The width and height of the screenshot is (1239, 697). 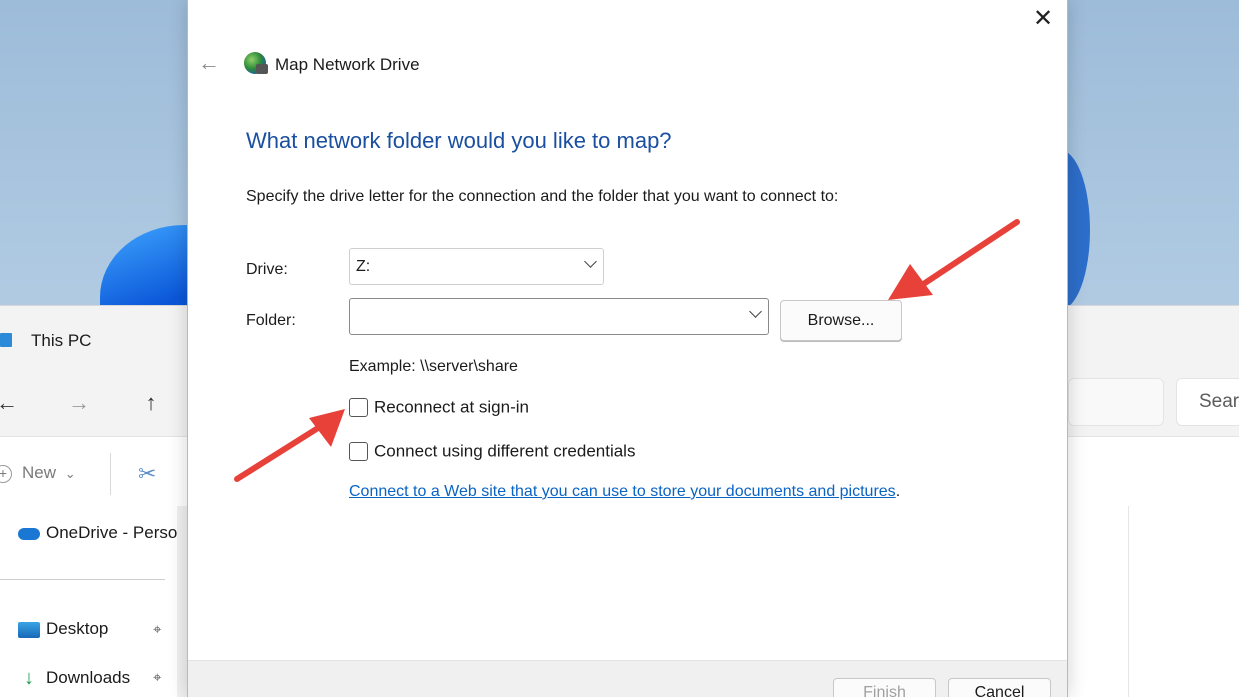 I want to click on credentials-checkbox, so click(x=358, y=452).